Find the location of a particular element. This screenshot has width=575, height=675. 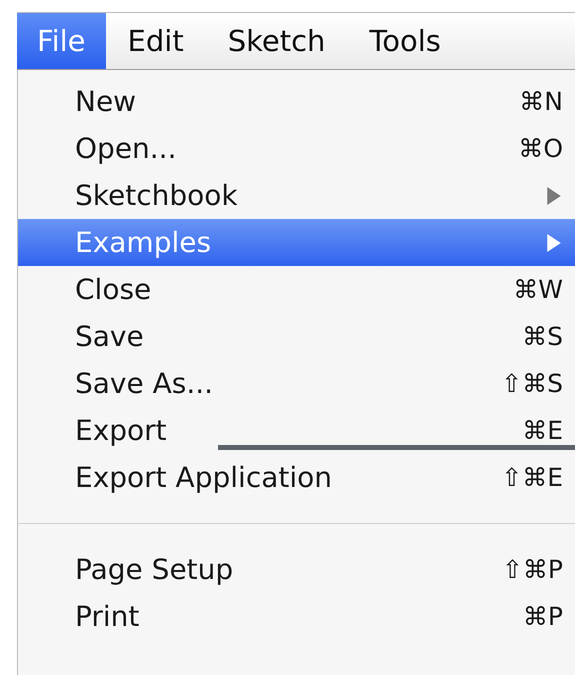

menu-item-label: Export Application is located at coordinates (203, 477).